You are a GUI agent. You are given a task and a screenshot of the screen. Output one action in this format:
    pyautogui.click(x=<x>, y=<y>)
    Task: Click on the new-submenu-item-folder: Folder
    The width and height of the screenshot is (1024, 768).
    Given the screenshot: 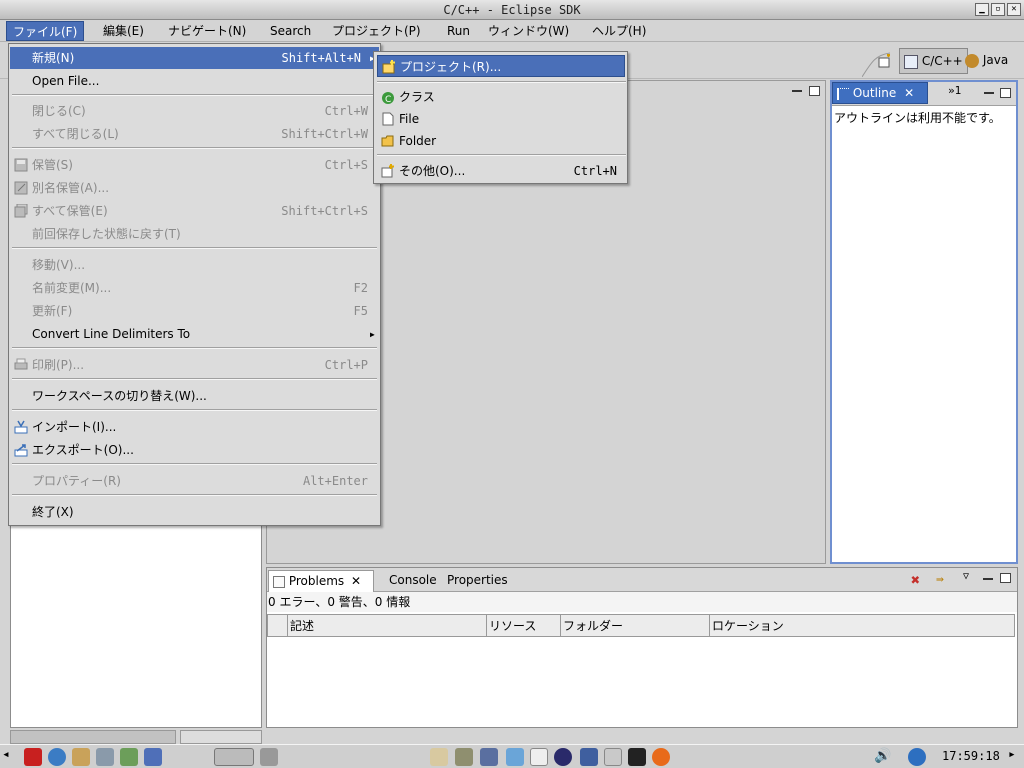 What is the action you would take?
    pyautogui.click(x=501, y=141)
    